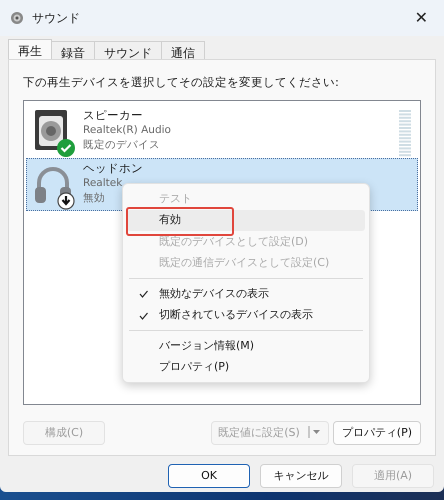  I want to click on device-name: スピーカー, so click(113, 116).